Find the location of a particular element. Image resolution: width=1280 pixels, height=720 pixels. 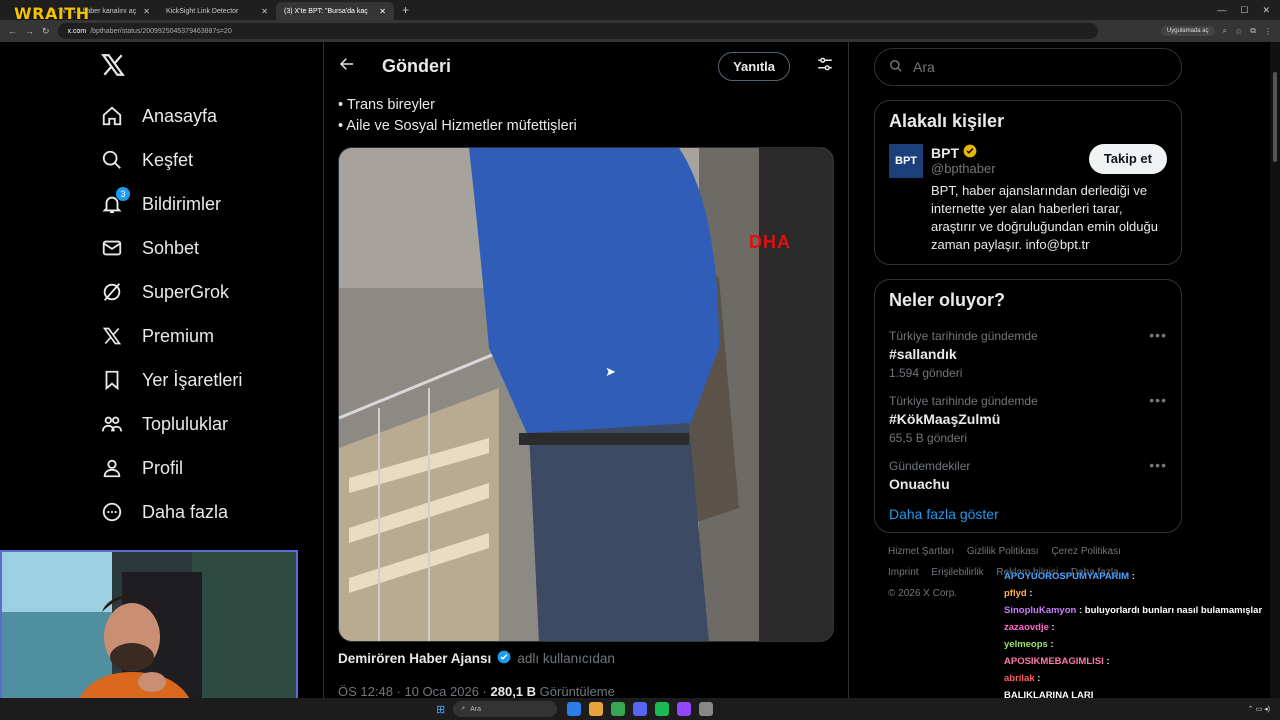

person-icon is located at coordinates (112, 468).